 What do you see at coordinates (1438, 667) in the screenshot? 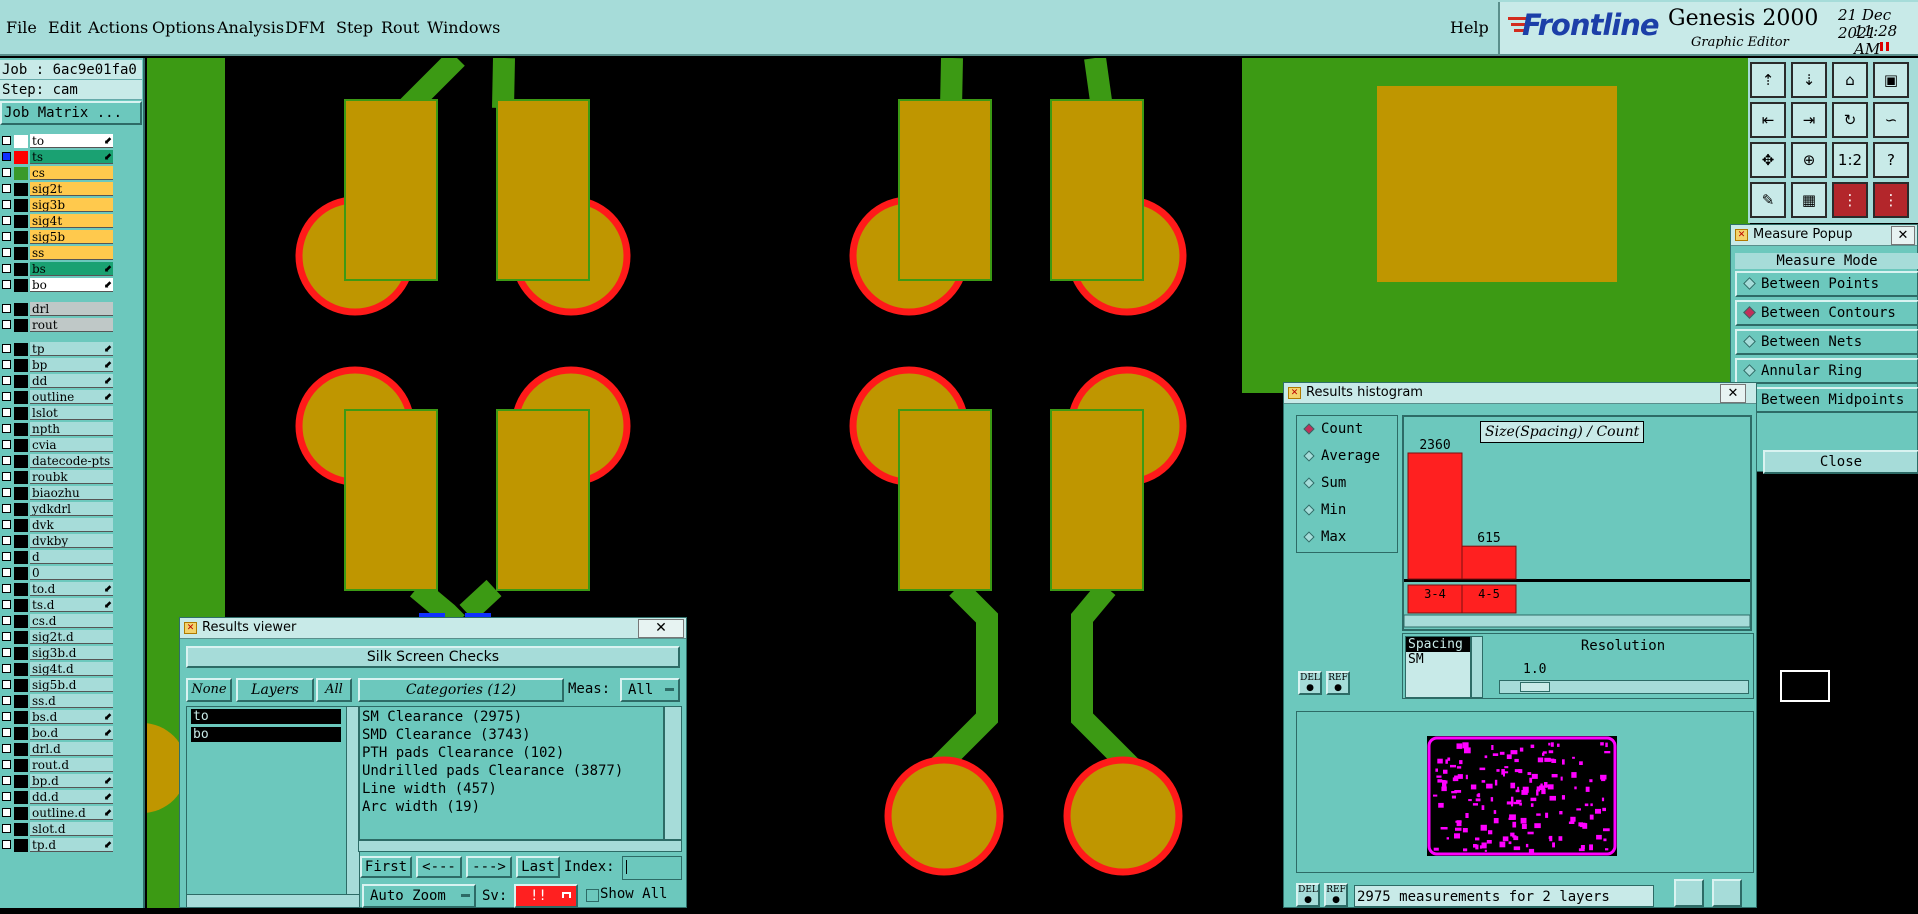
I see `spacing-list: Spacing SM` at bounding box center [1438, 667].